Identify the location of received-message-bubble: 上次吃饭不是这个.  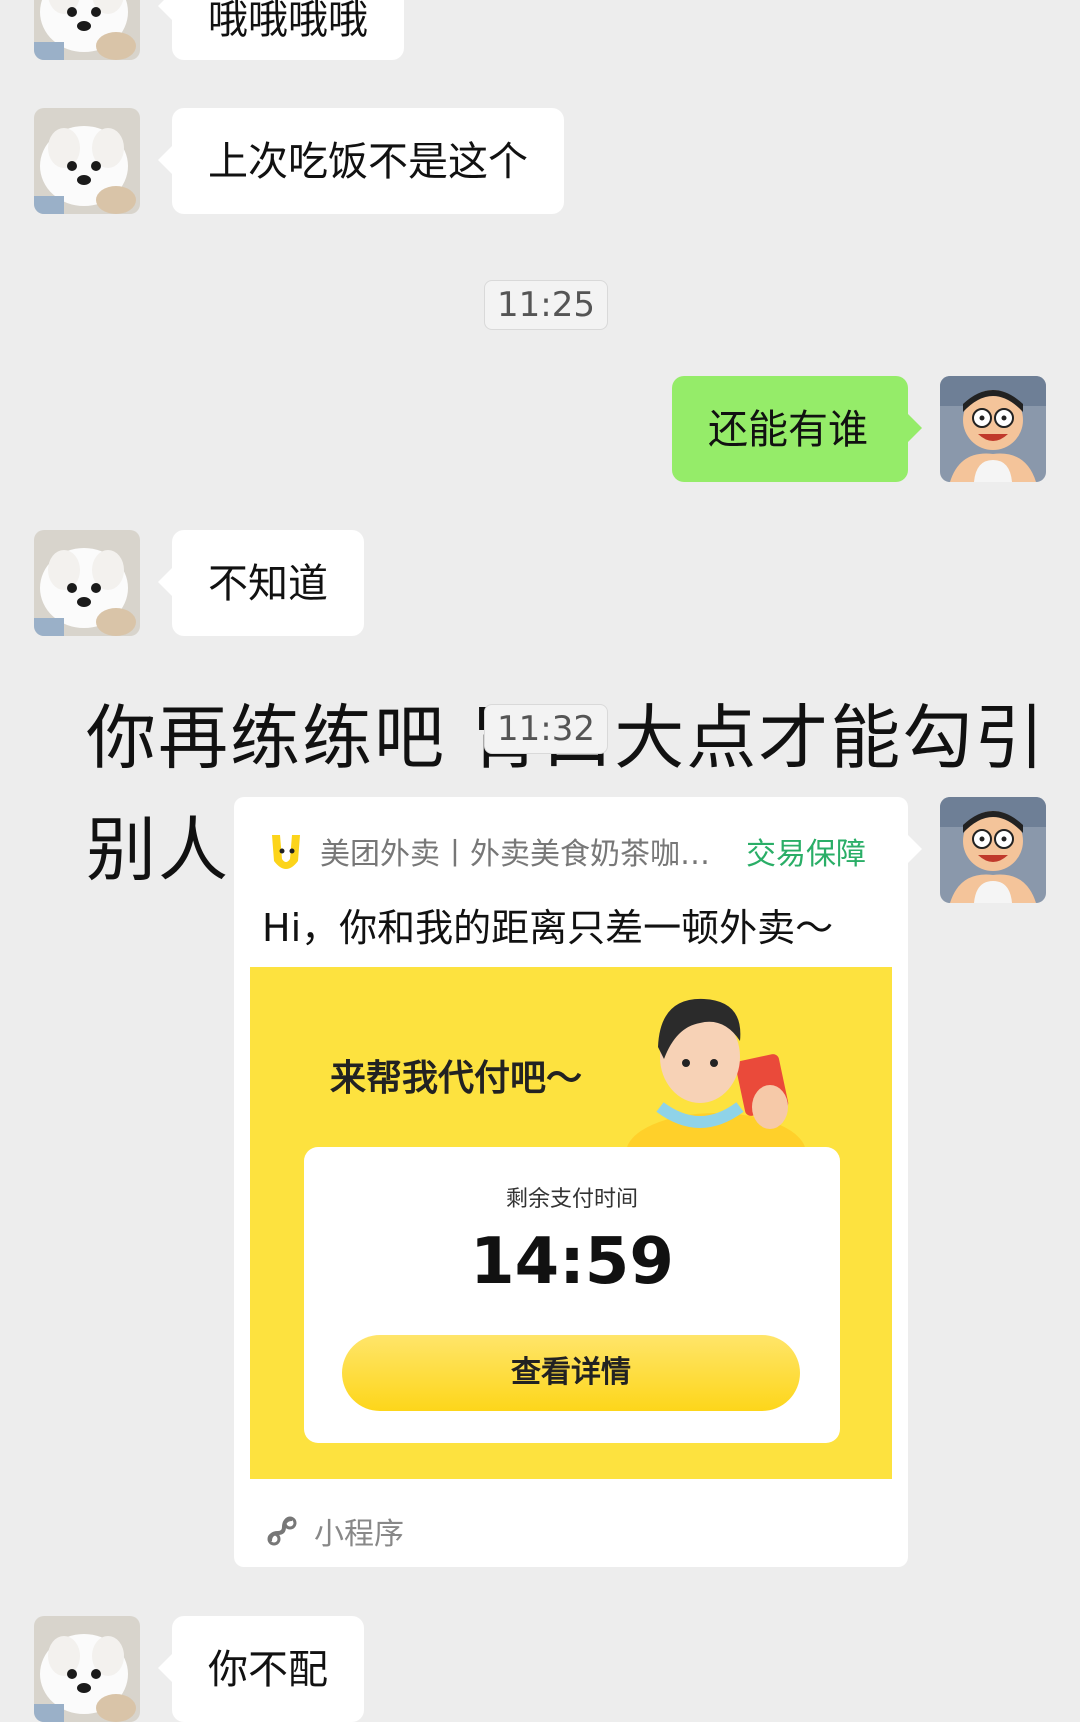
(361, 161).